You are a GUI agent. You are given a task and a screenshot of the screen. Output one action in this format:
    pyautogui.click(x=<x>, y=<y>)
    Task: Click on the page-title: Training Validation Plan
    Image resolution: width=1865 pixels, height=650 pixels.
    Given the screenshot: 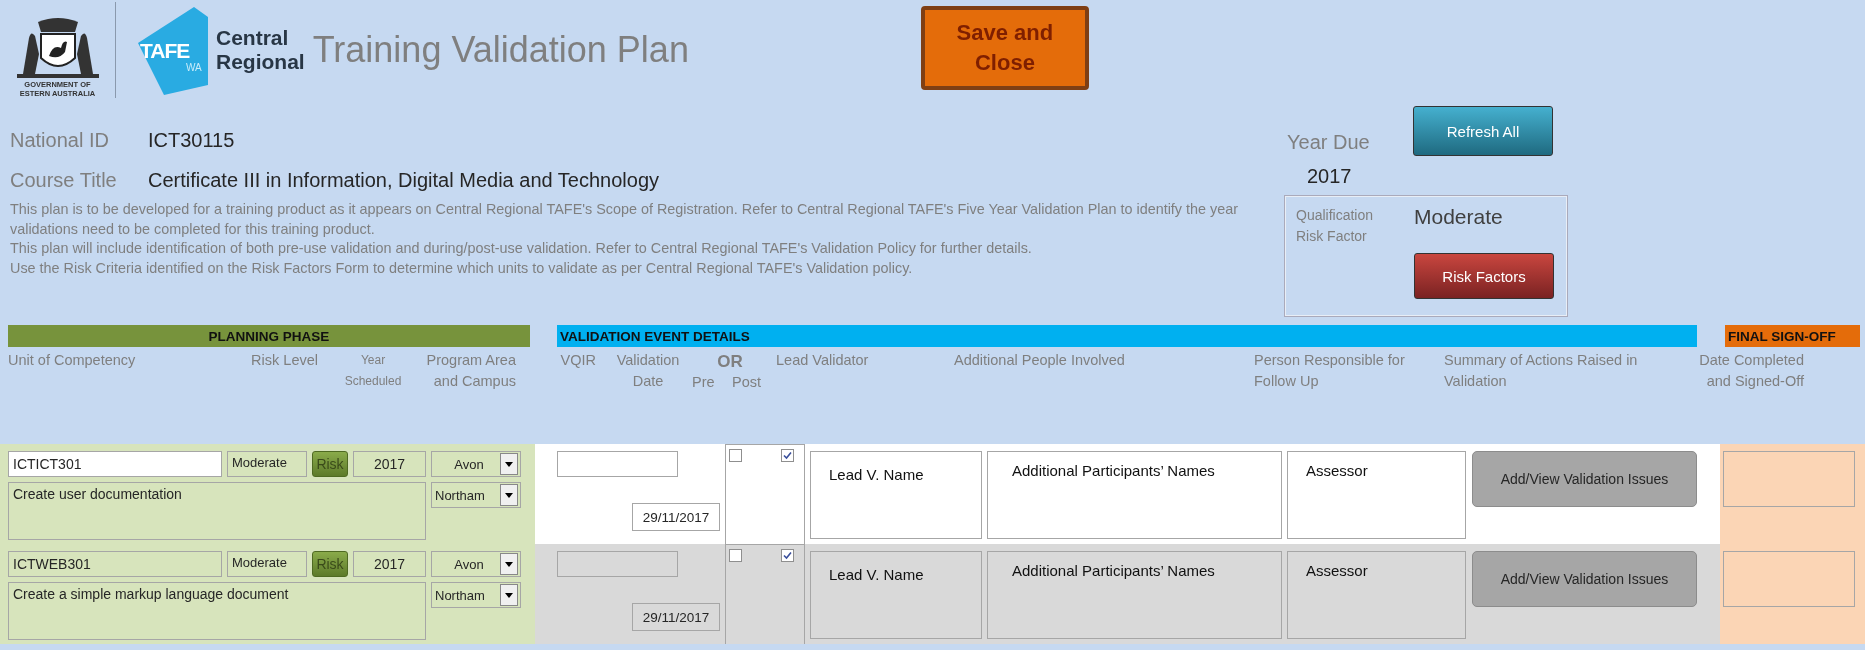 What is the action you would take?
    pyautogui.click(x=500, y=50)
    